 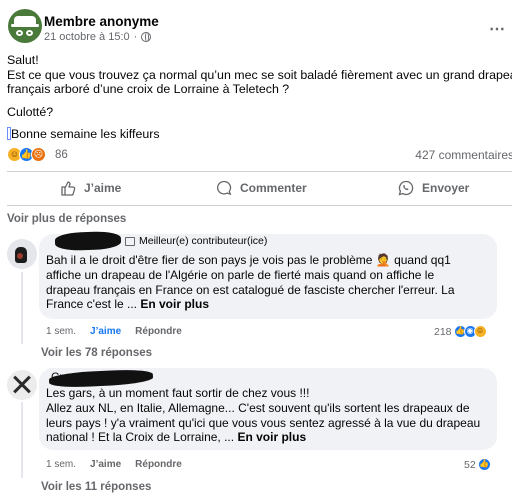 What do you see at coordinates (463, 155) in the screenshot?
I see `comment-count: 427 commentaires` at bounding box center [463, 155].